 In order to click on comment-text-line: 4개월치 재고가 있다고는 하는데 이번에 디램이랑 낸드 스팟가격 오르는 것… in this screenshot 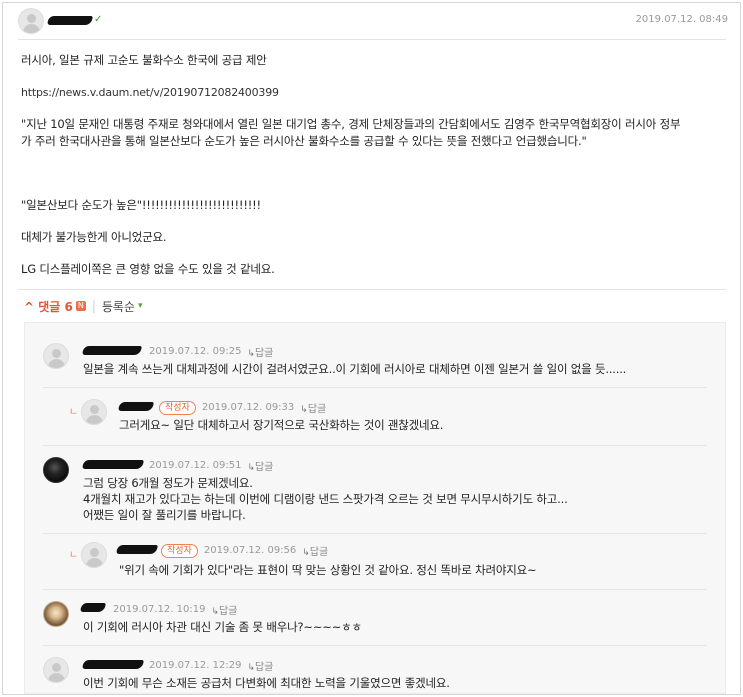, I will do `click(325, 499)`.